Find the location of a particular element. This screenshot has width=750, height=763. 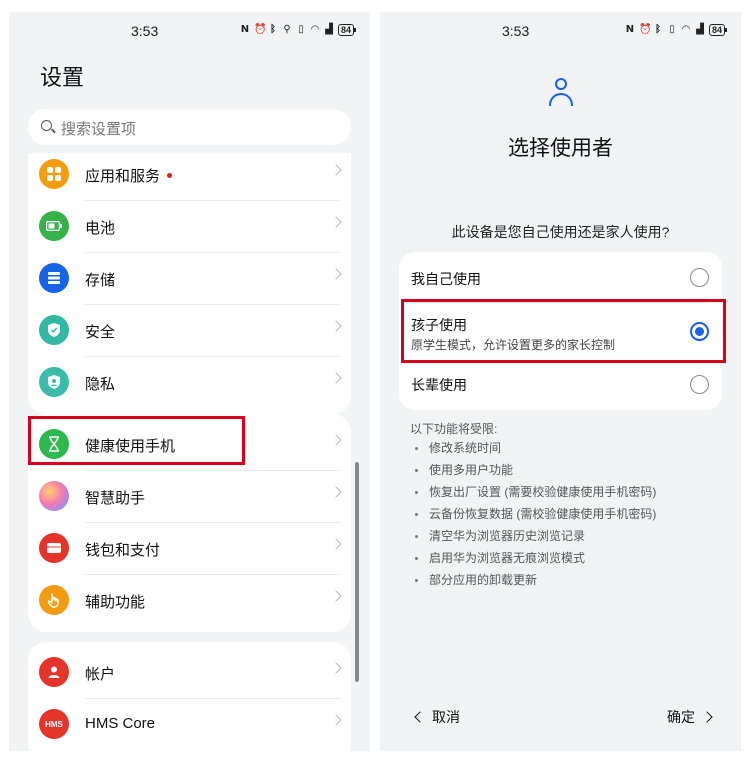

settings-item-label: 存储 is located at coordinates (100, 280).